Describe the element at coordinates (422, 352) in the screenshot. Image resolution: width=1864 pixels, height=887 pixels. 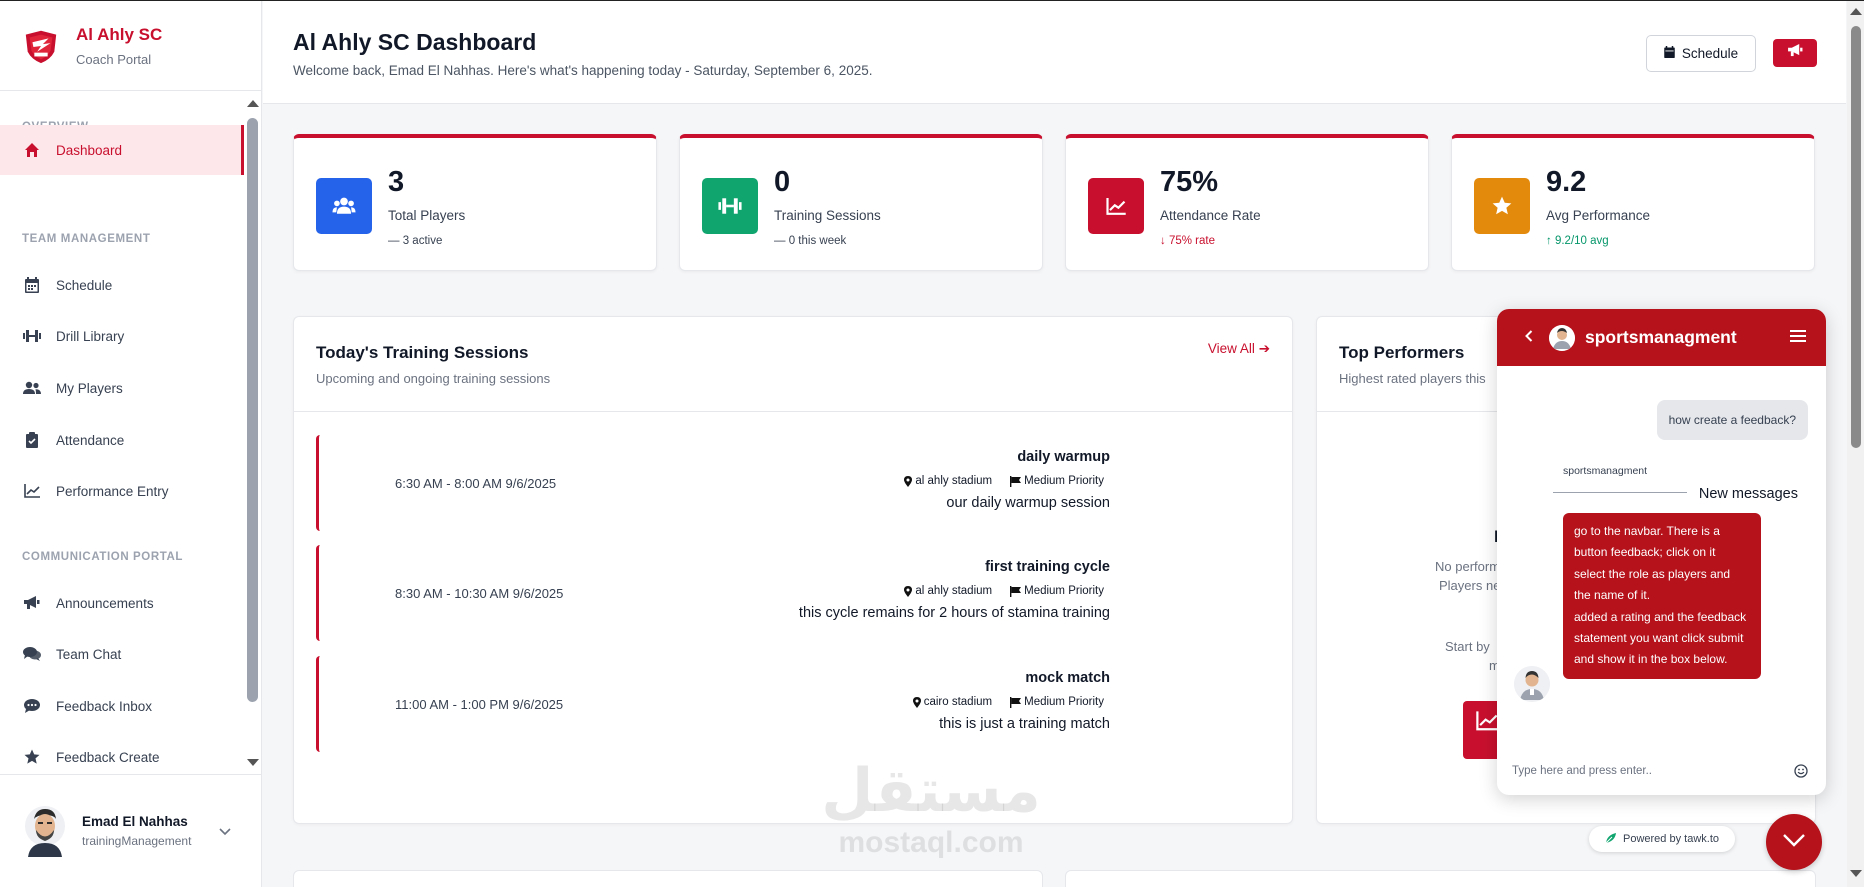
I see `panel-title: Today's Training Sessions` at that location.